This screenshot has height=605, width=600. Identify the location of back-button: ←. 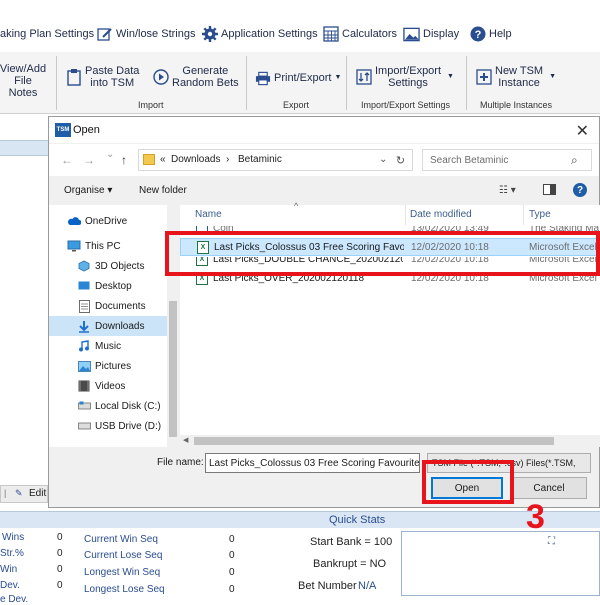
(67, 160).